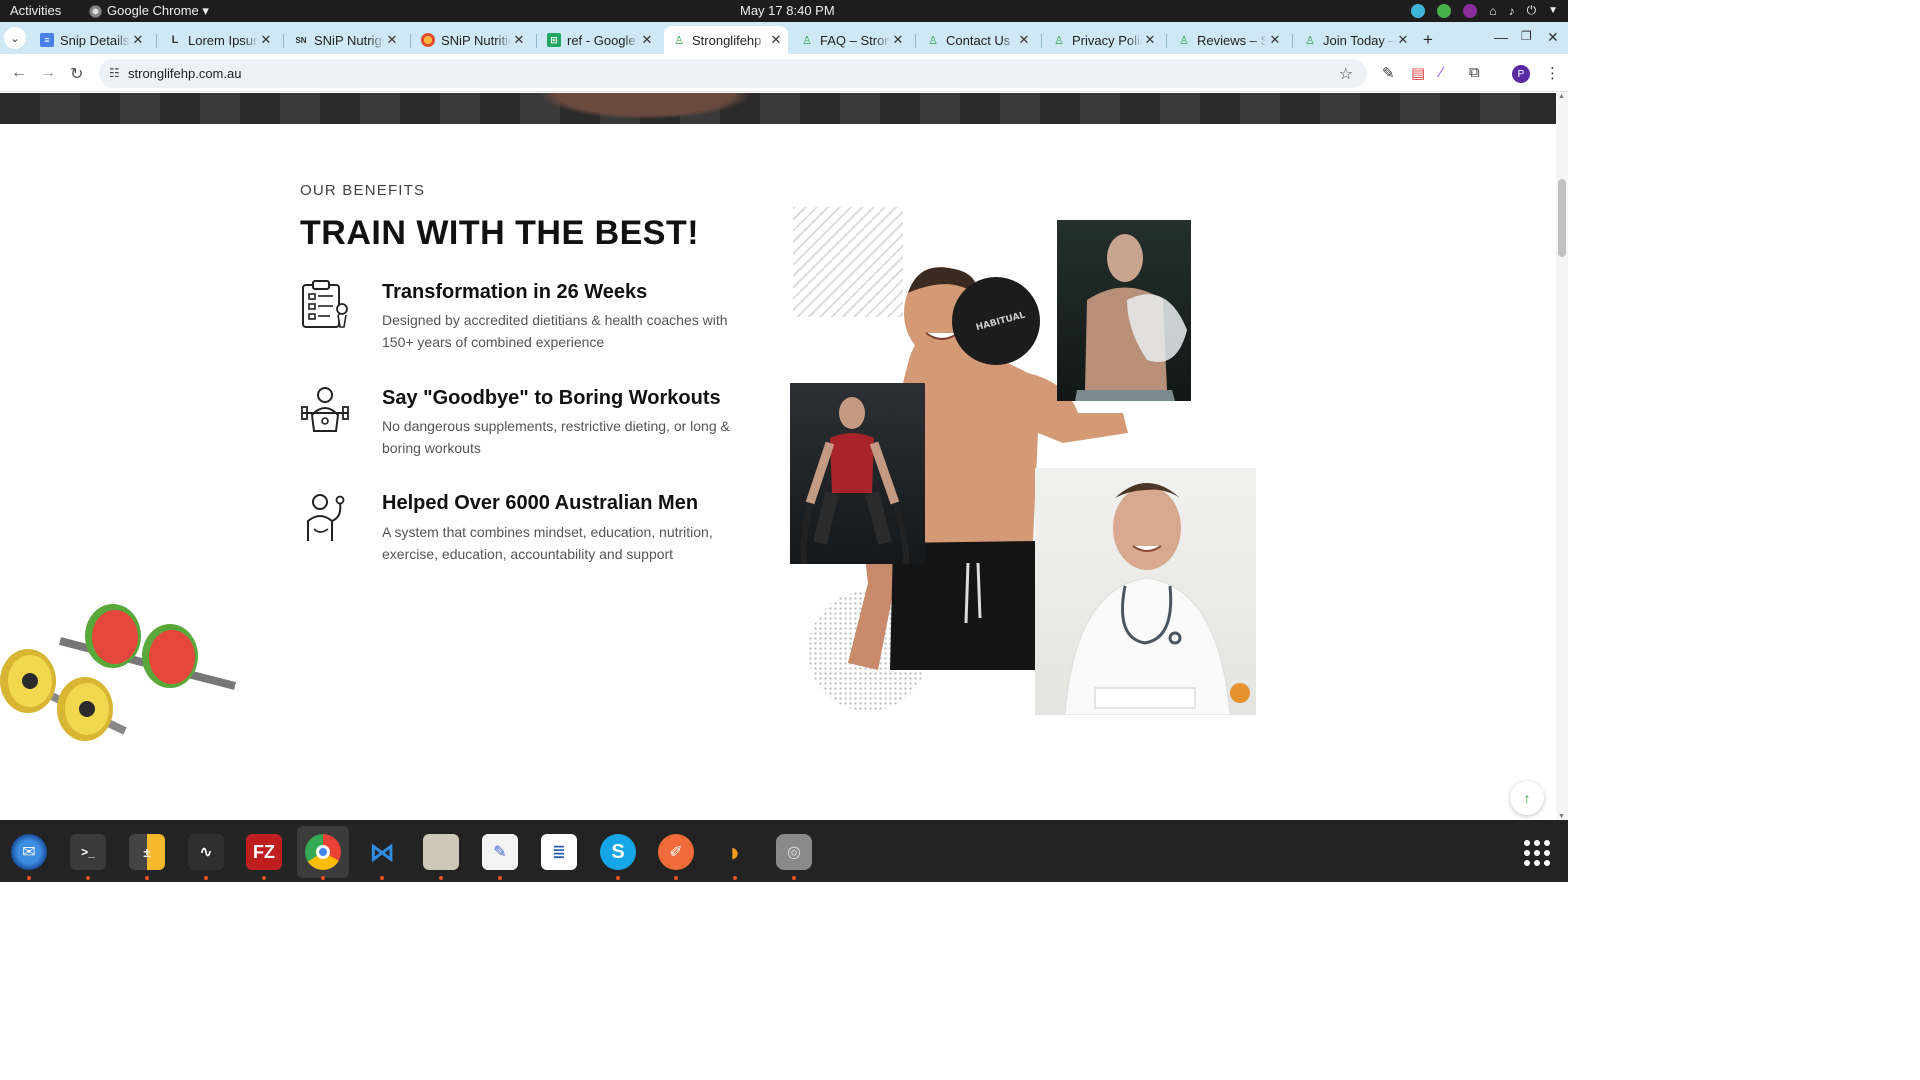 Image resolution: width=1920 pixels, height=1080 pixels. Describe the element at coordinates (1441, 72) in the screenshot. I see `pen-extension-icon: ⁄` at that location.